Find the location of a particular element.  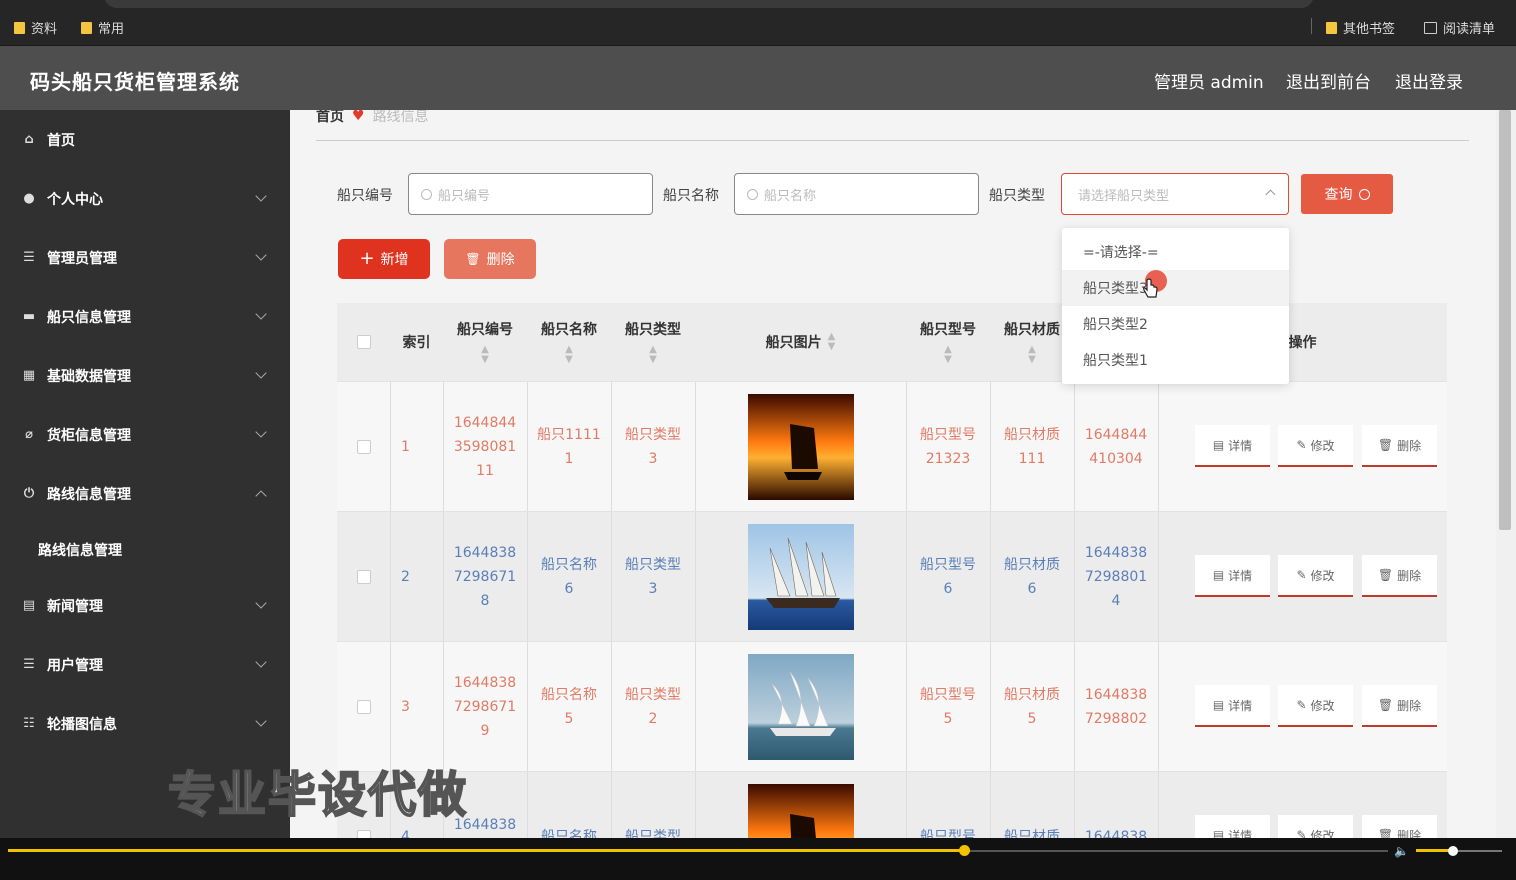

row-ship-material: 船只材质5 is located at coordinates (1032, 707).